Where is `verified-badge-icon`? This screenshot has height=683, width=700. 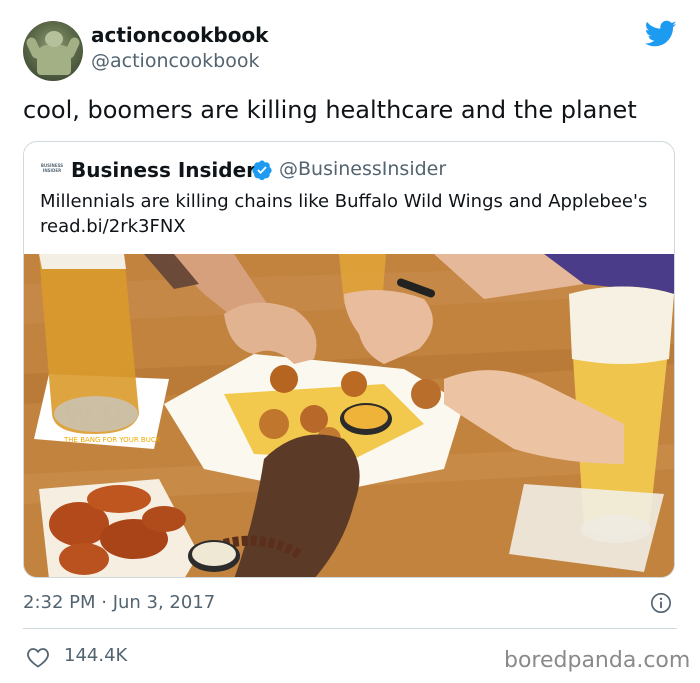
verified-badge-icon is located at coordinates (262, 170).